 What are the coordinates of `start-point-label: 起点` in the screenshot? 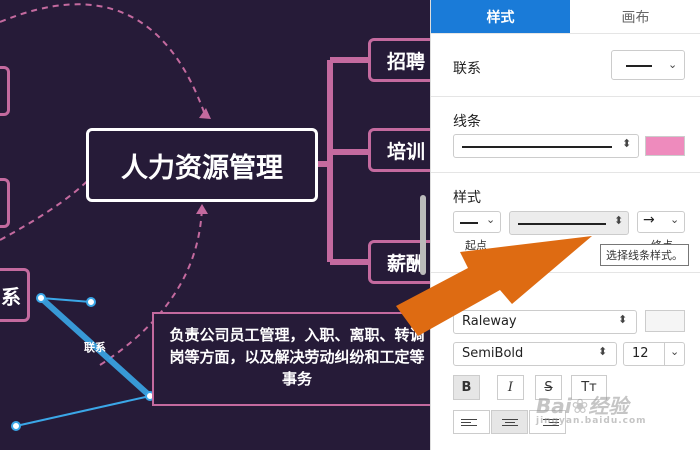 It's located at (476, 245).